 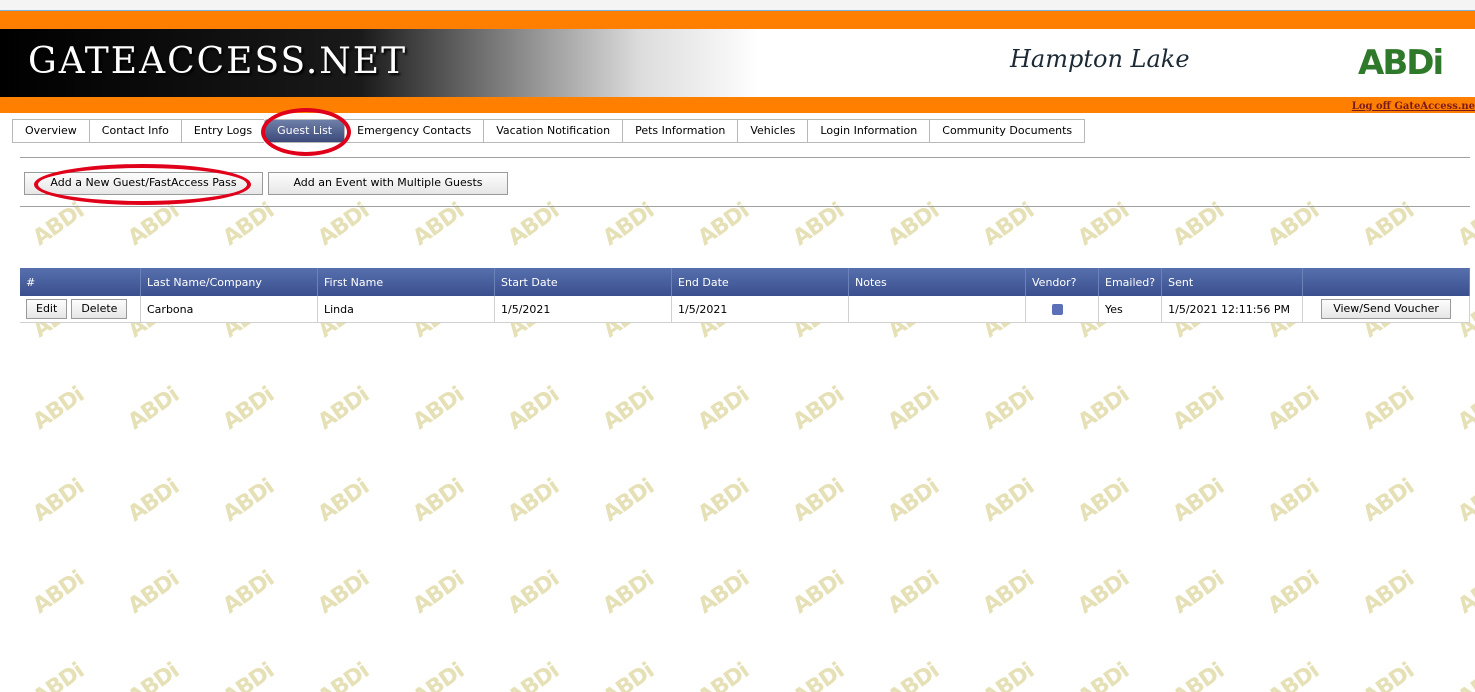 I want to click on add-guest-button: Add a New Guest/FastAccess Pass, so click(x=143, y=183).